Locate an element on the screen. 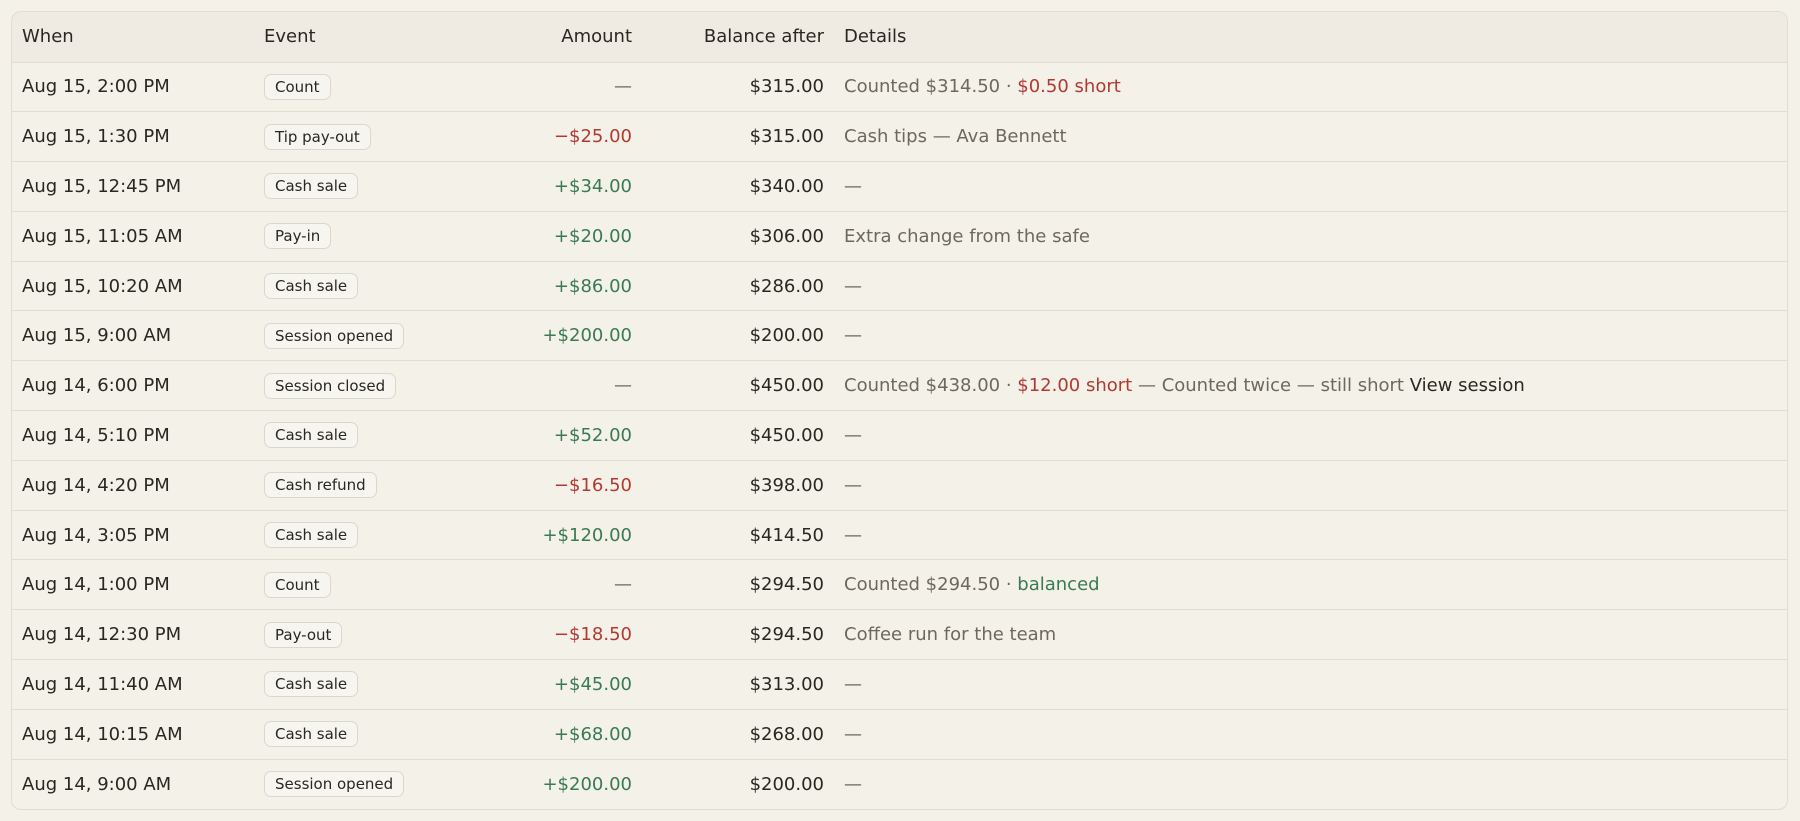  details-text: Counted $294.50 · is located at coordinates (931, 585).